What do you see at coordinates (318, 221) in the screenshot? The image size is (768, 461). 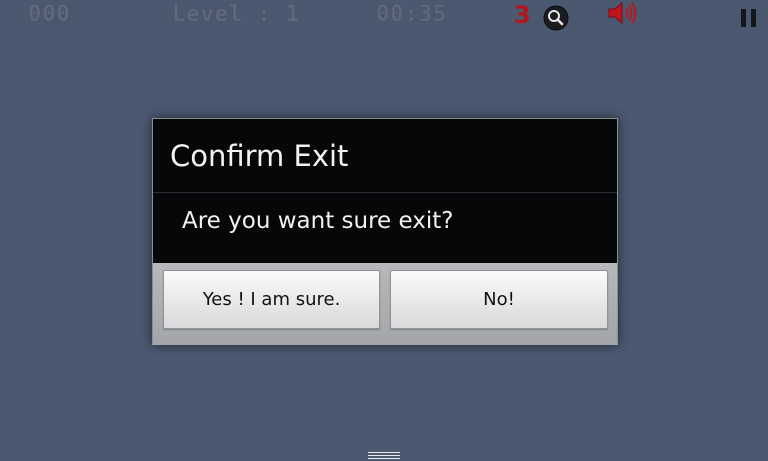 I see `dialog-message: Are you want sure exit?` at bounding box center [318, 221].